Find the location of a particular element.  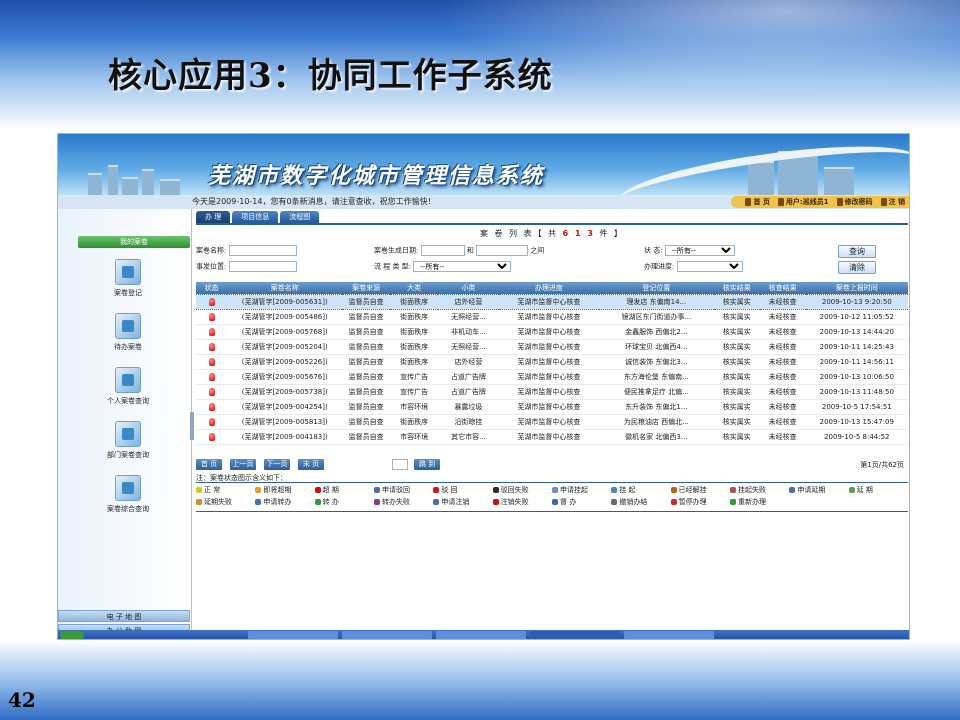

legend-divider is located at coordinates (552, 482).